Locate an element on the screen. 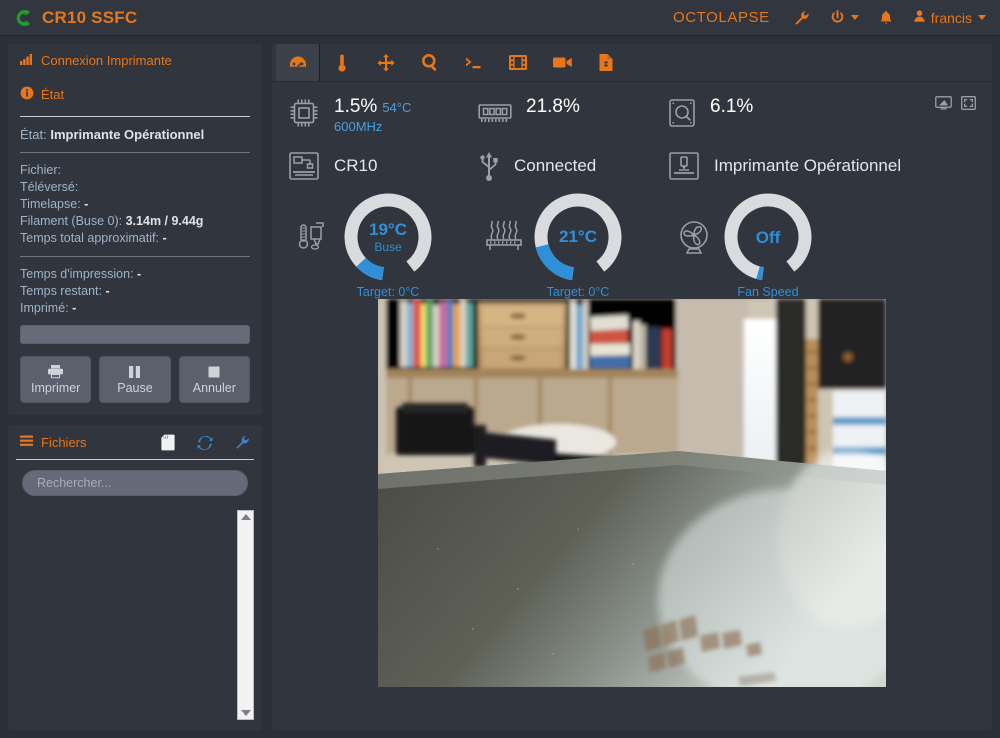  files-title: Fichiers is located at coordinates (53, 442).